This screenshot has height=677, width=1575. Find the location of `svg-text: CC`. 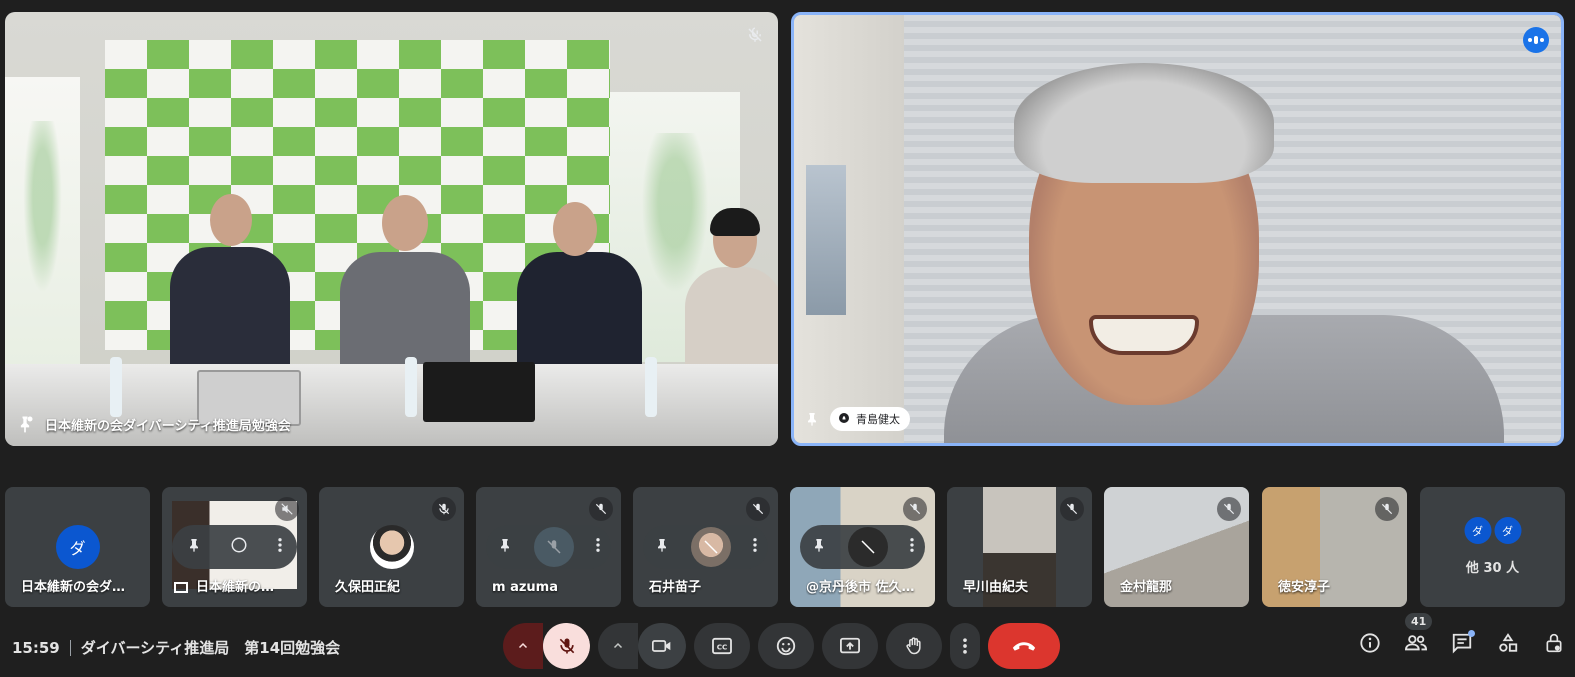

svg-text: CC is located at coordinates (722, 647).